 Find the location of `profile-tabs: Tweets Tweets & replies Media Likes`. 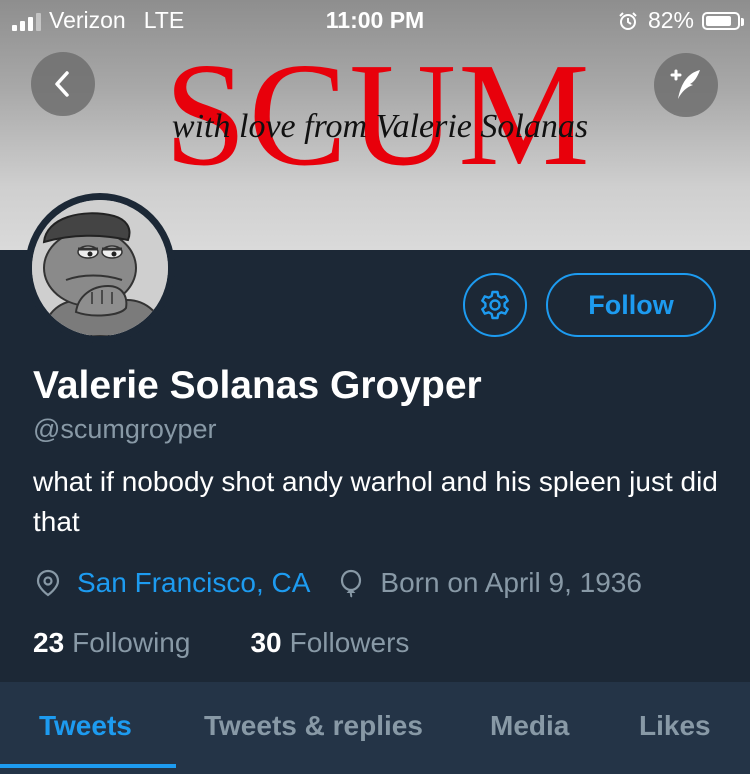

profile-tabs: Tweets Tweets & replies Media Likes is located at coordinates (375, 728).